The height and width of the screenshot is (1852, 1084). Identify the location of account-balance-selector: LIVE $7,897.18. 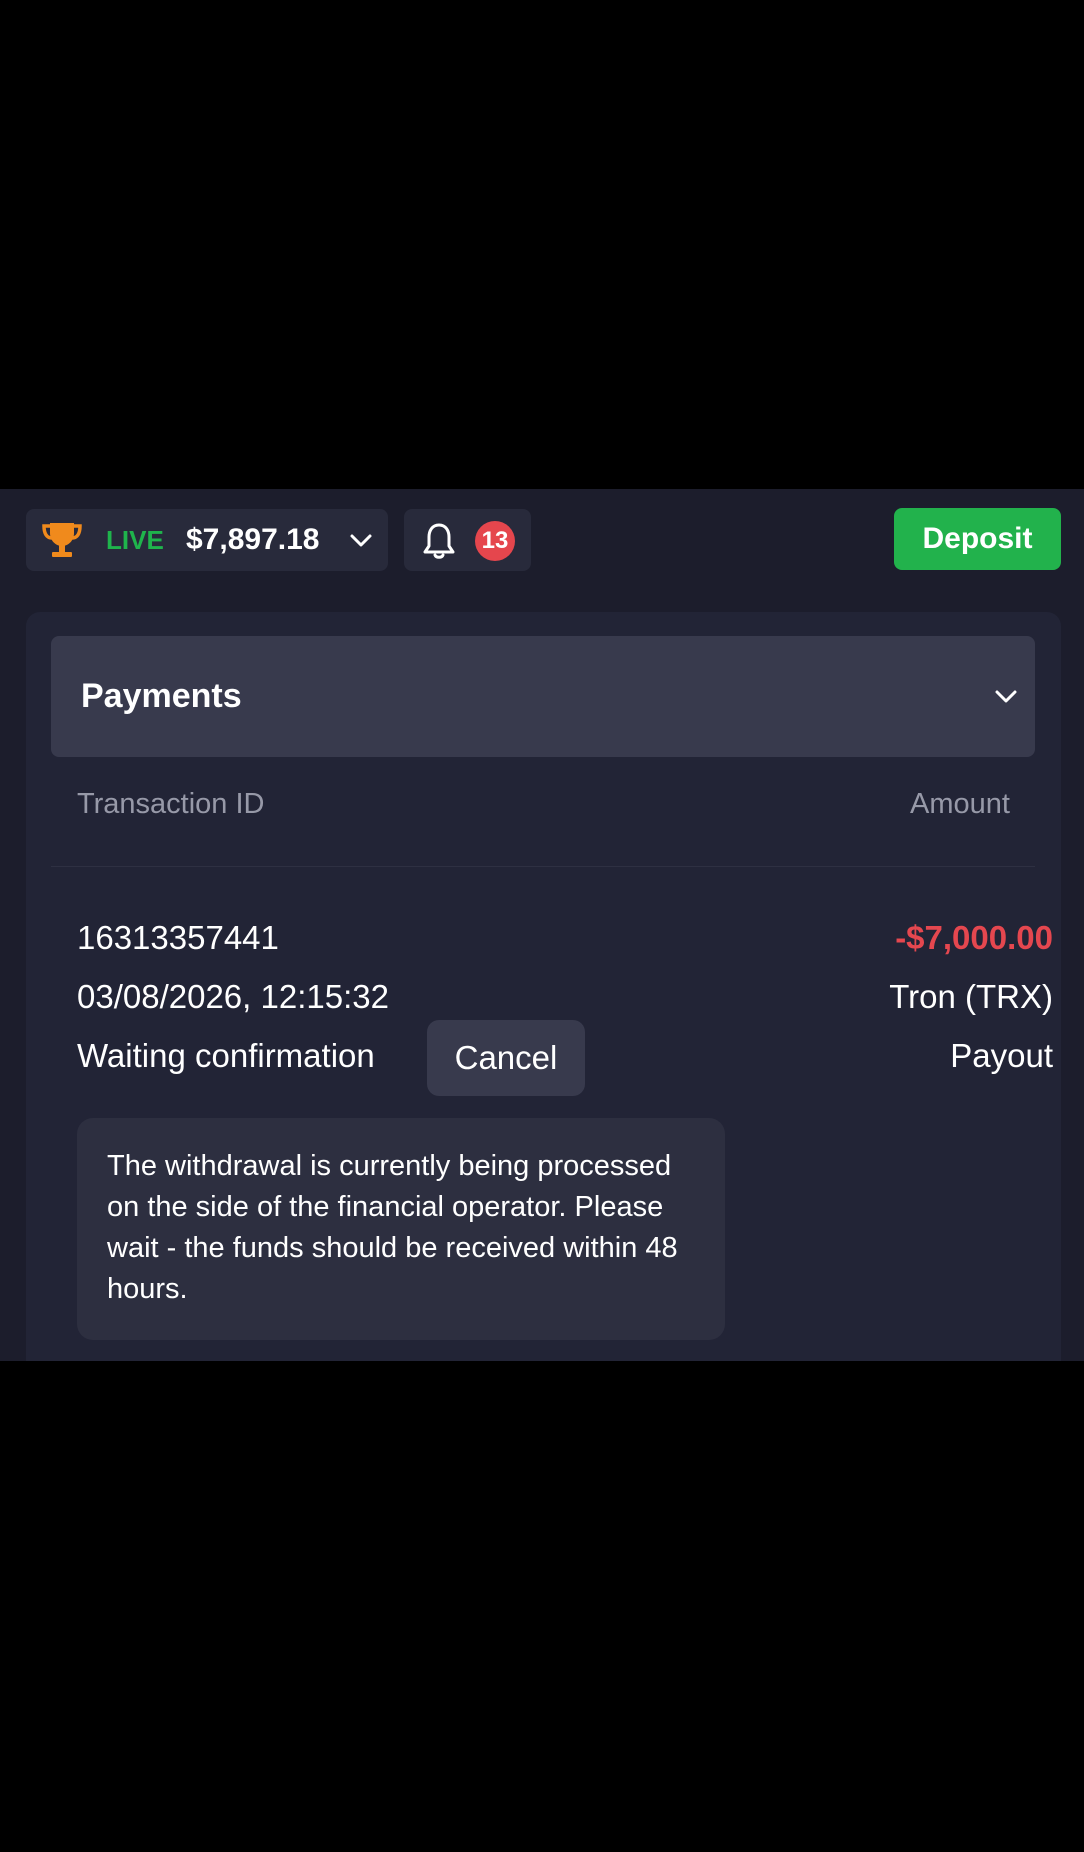
(207, 540).